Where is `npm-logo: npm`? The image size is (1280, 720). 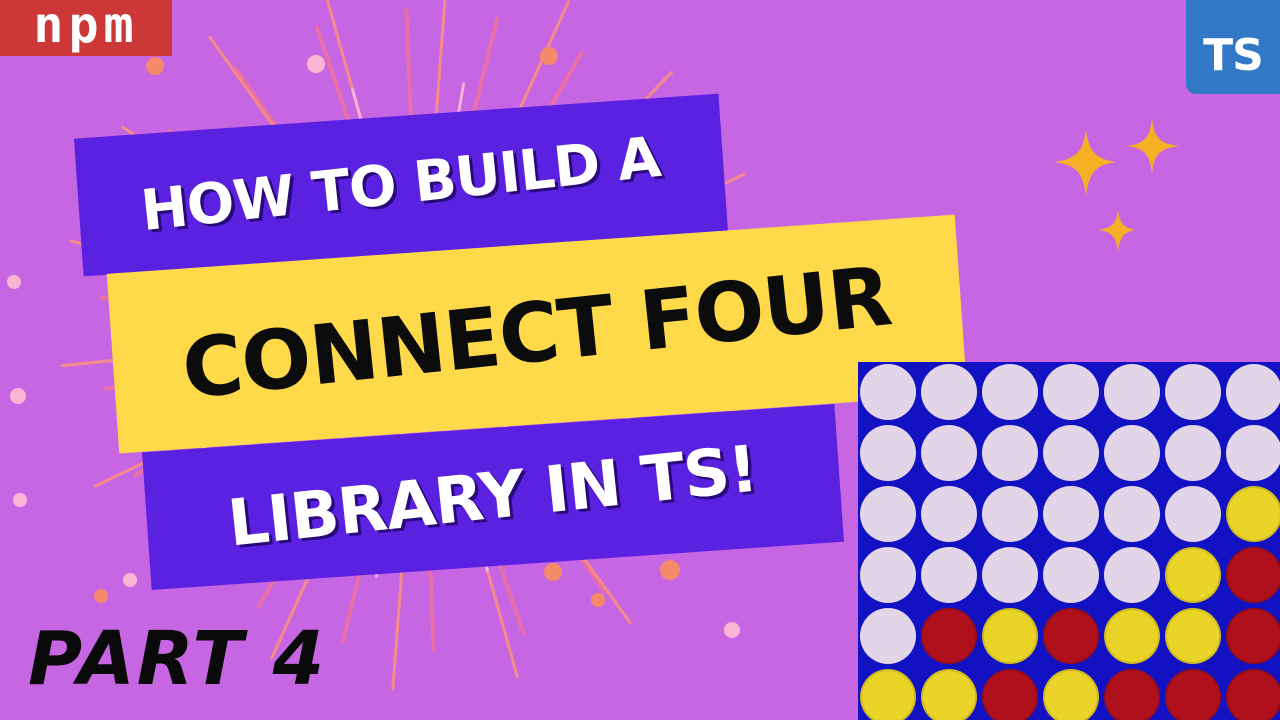 npm-logo: npm is located at coordinates (86, 28).